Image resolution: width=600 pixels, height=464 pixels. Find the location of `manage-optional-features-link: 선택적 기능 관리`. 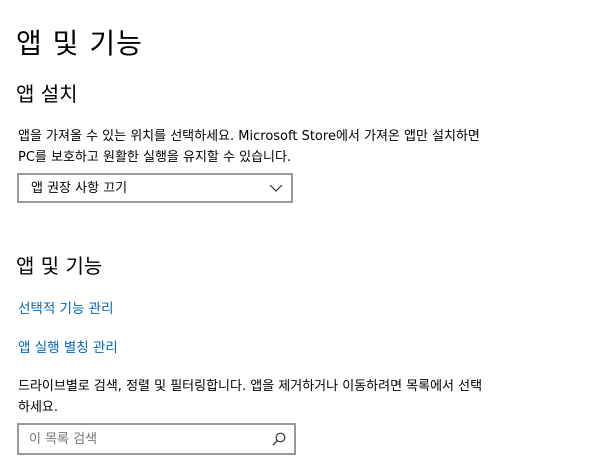

manage-optional-features-link: 선택적 기능 관리 is located at coordinates (66, 309).